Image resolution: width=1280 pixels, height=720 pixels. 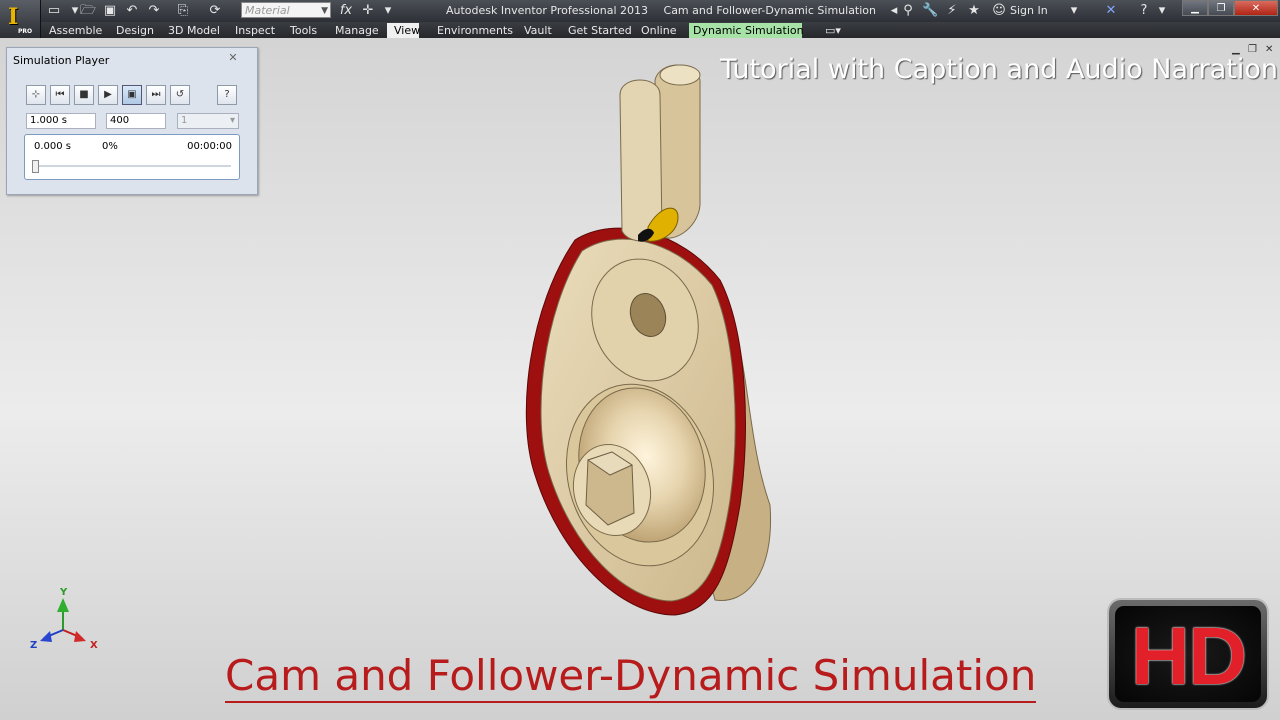 I want to click on images-field: 400, so click(x=136, y=121).